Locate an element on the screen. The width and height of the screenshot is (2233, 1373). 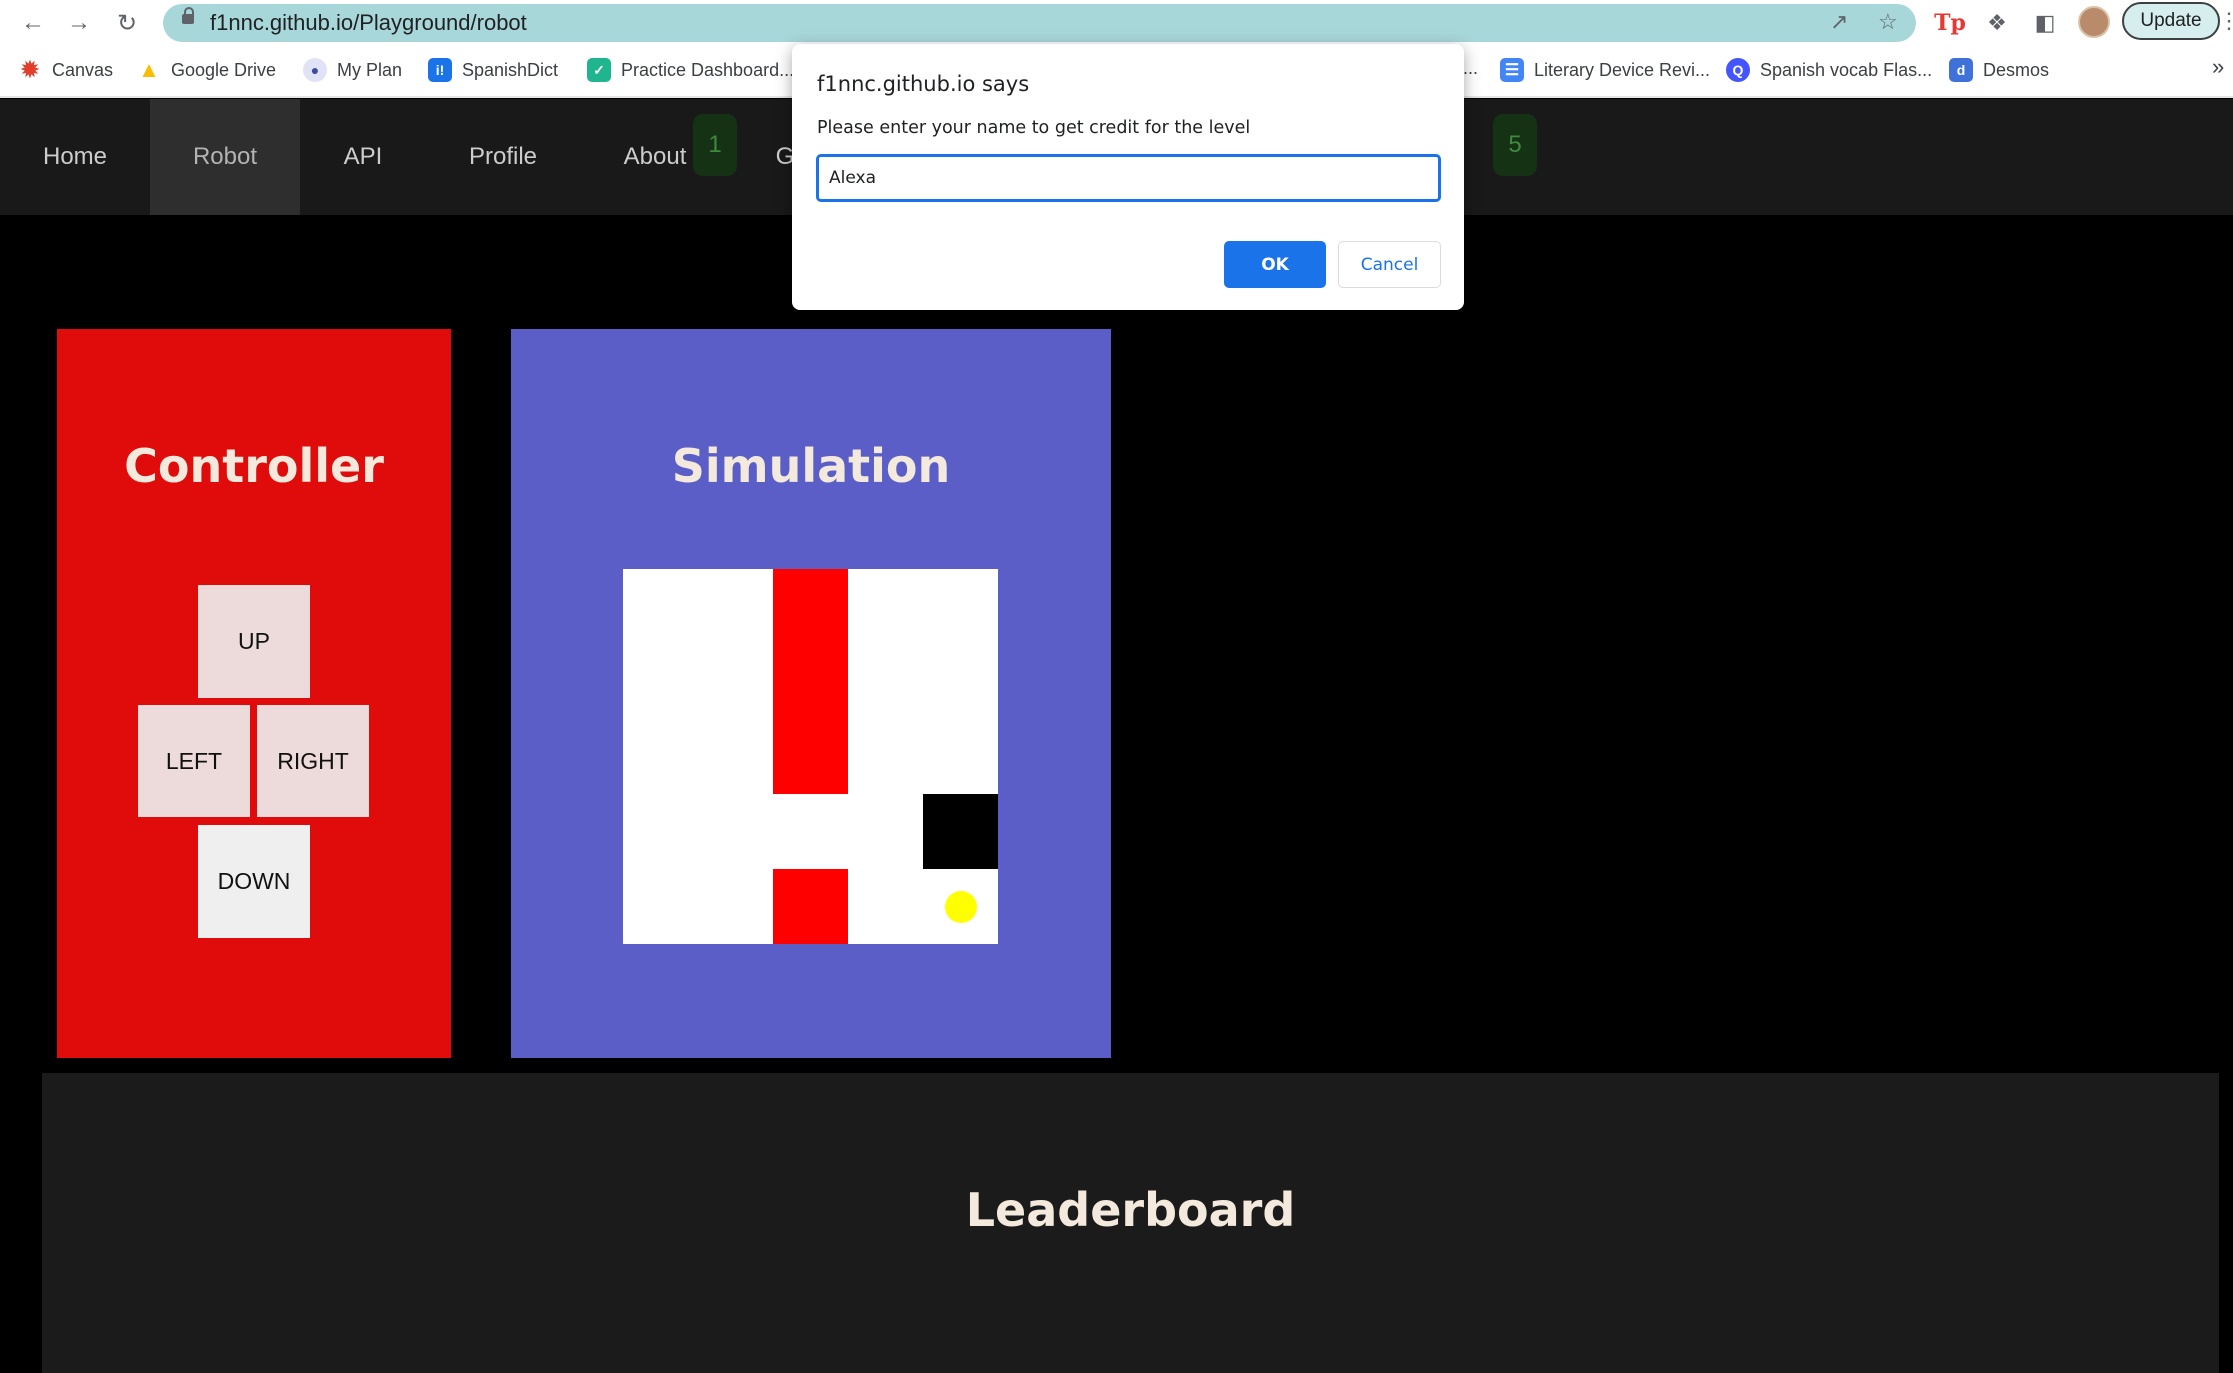
spanishdict-icon: i! is located at coordinates (440, 70).